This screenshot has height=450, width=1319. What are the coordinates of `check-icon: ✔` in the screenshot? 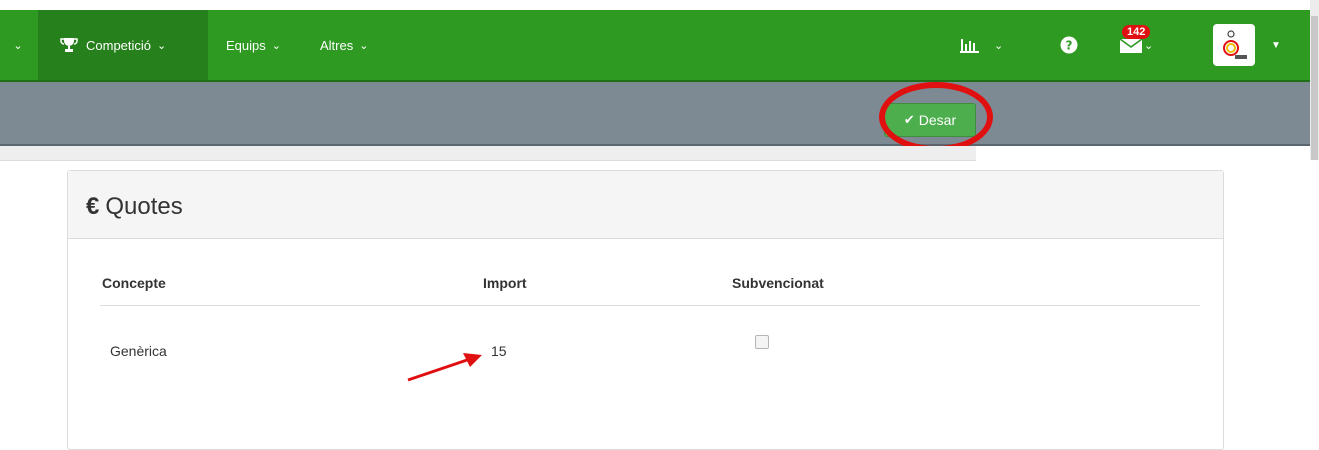 It's located at (909, 119).